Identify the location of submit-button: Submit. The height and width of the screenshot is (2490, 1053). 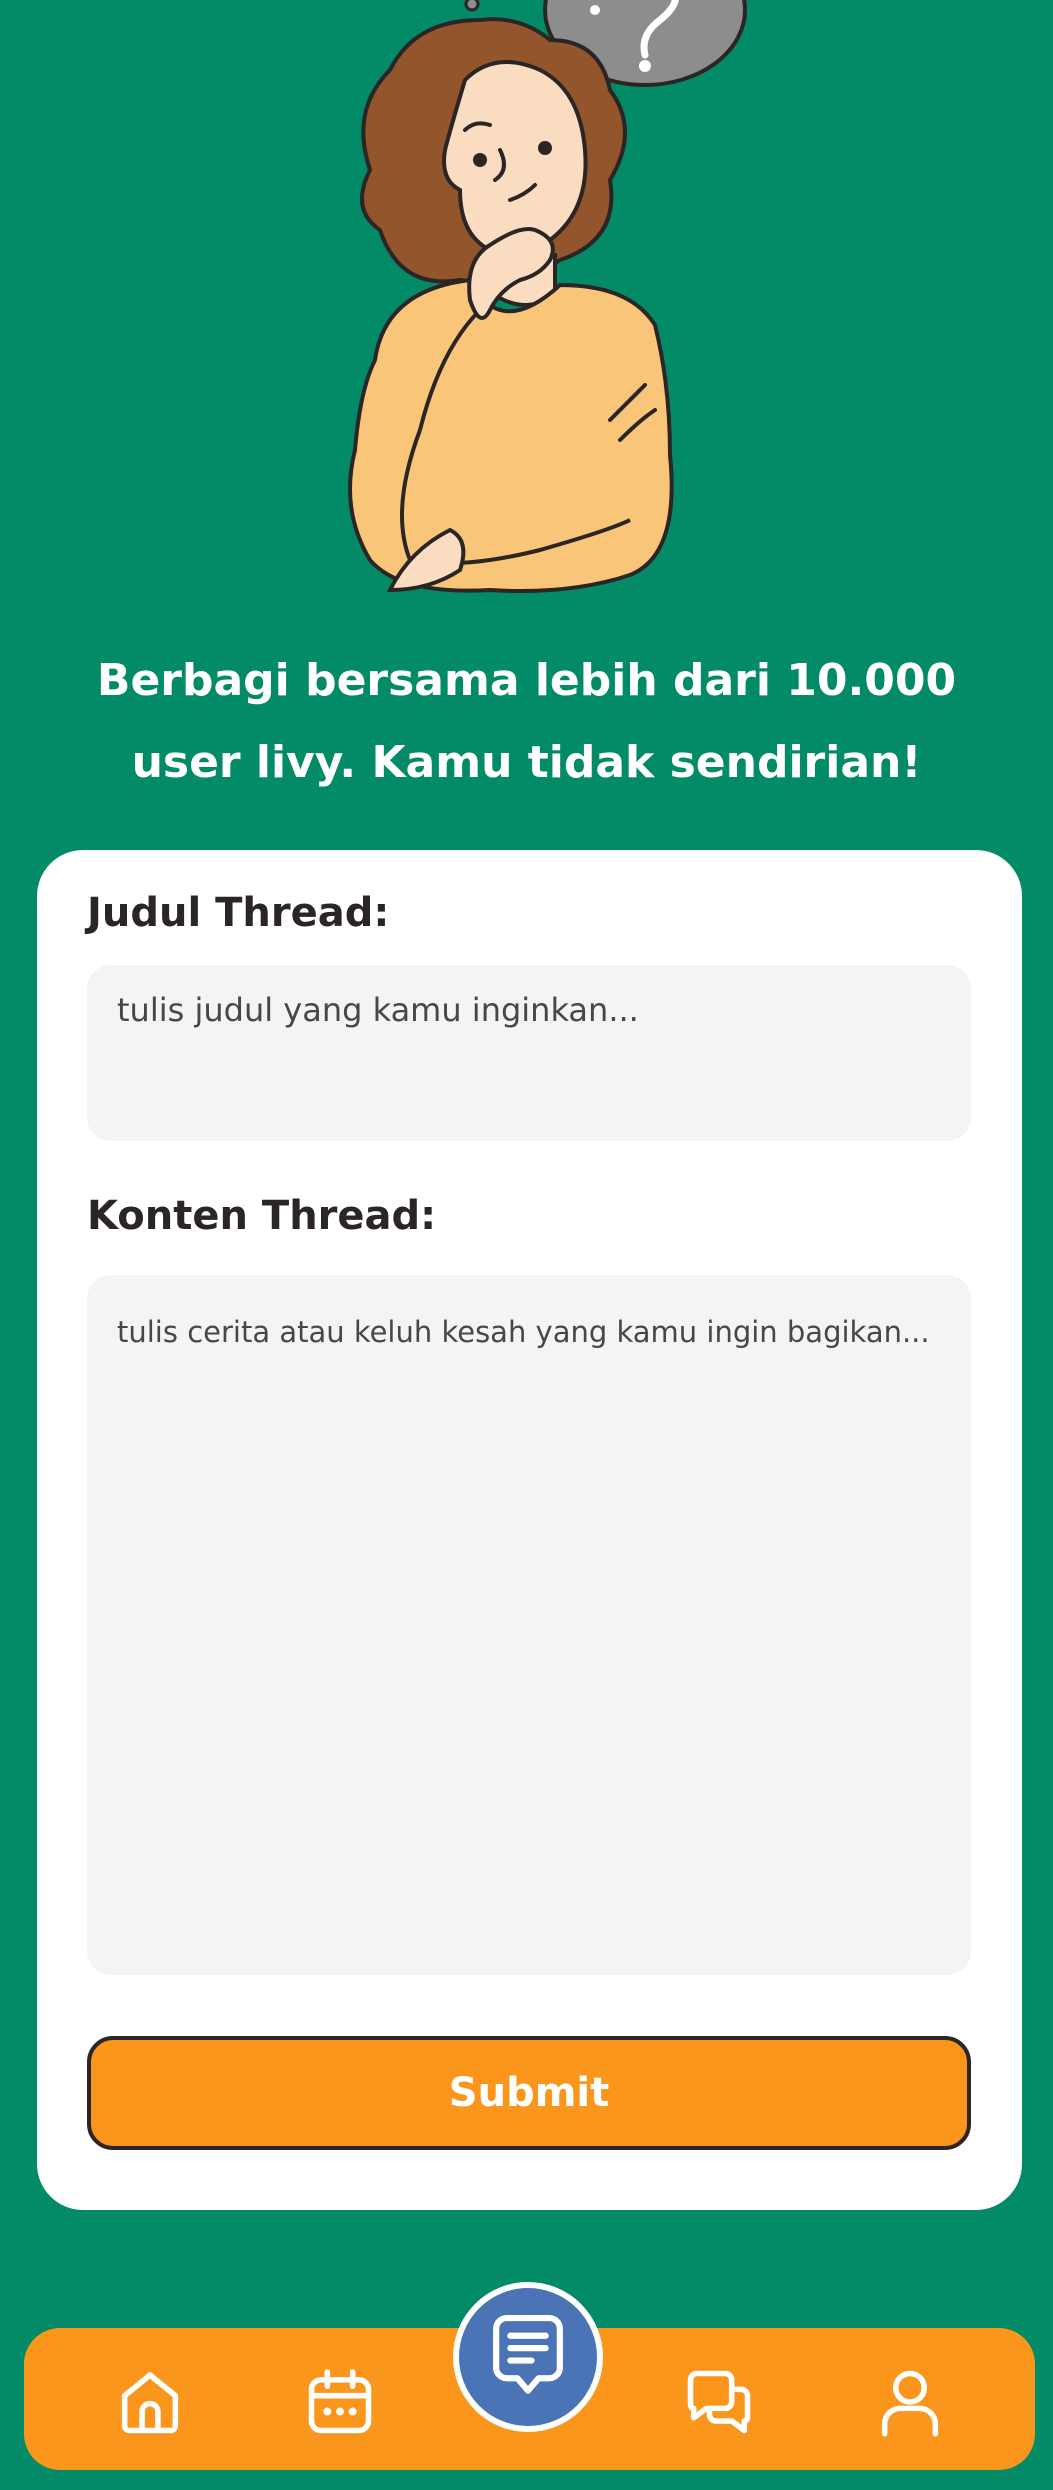
(529, 2093).